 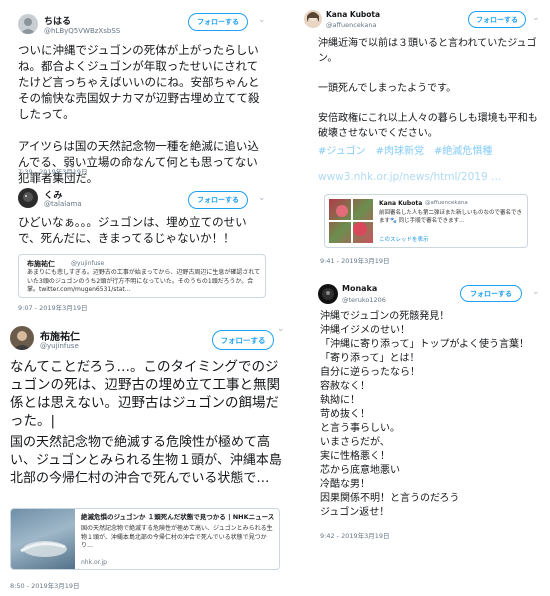 I want to click on user-name: Monaka, so click(x=359, y=288).